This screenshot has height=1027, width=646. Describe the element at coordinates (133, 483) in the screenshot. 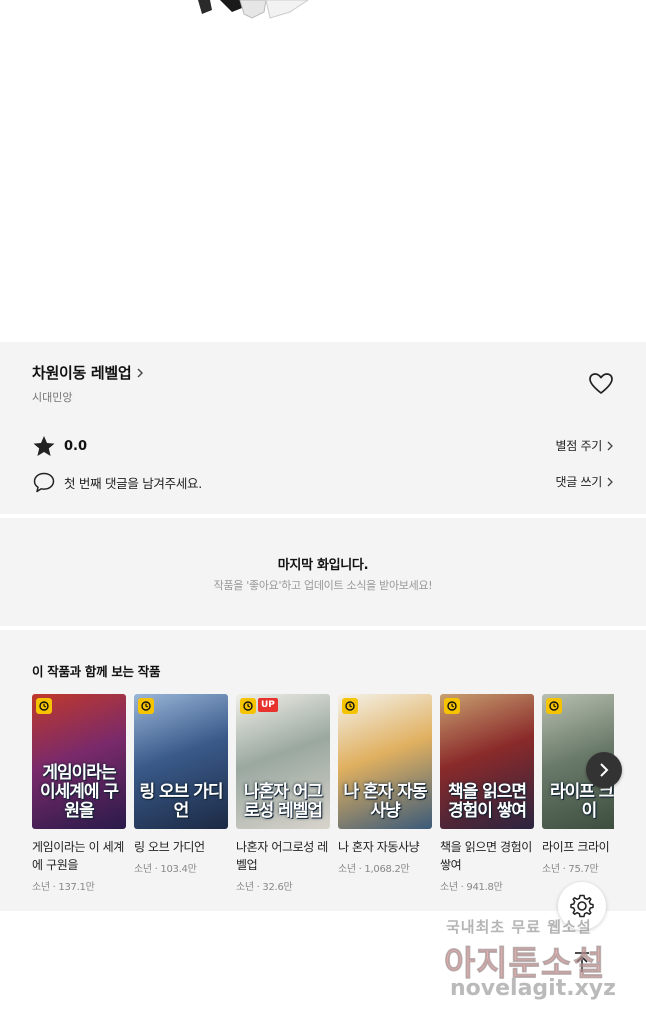

I see `comment-prompt: 첫 번째 댓글을 남겨주세요.` at that location.